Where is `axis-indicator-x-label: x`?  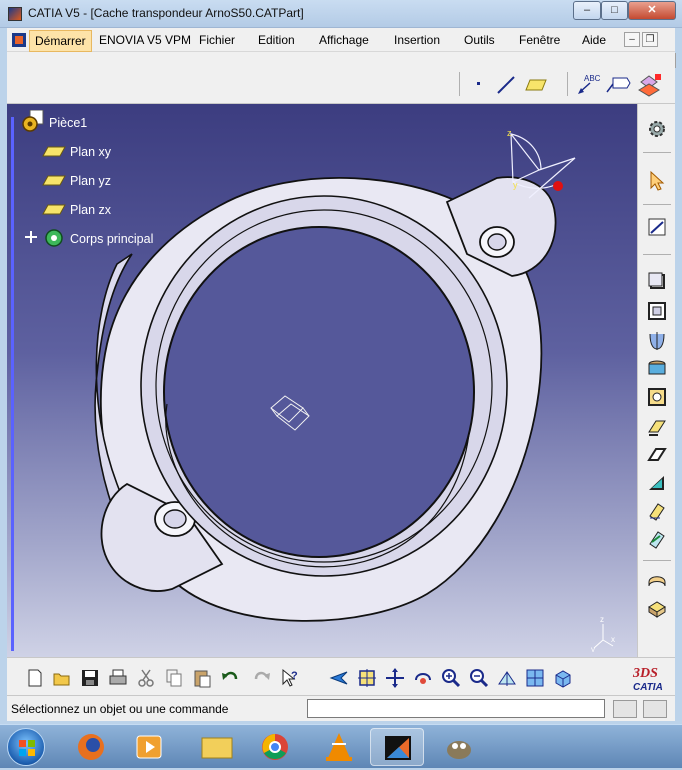
axis-indicator-x-label: x is located at coordinates (613, 639).